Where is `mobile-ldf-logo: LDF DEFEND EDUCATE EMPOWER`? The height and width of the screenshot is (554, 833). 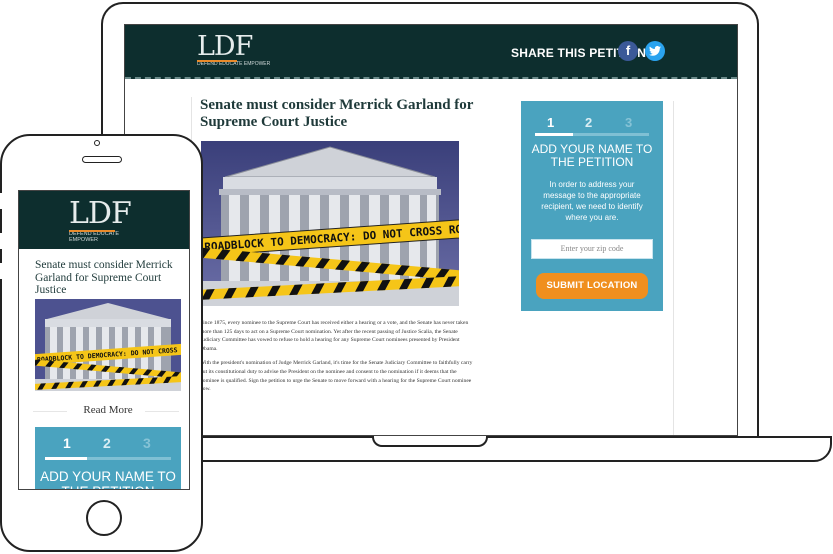
mobile-ldf-logo: LDF DEFEND EDUCATE EMPOWER is located at coordinates (109, 219).